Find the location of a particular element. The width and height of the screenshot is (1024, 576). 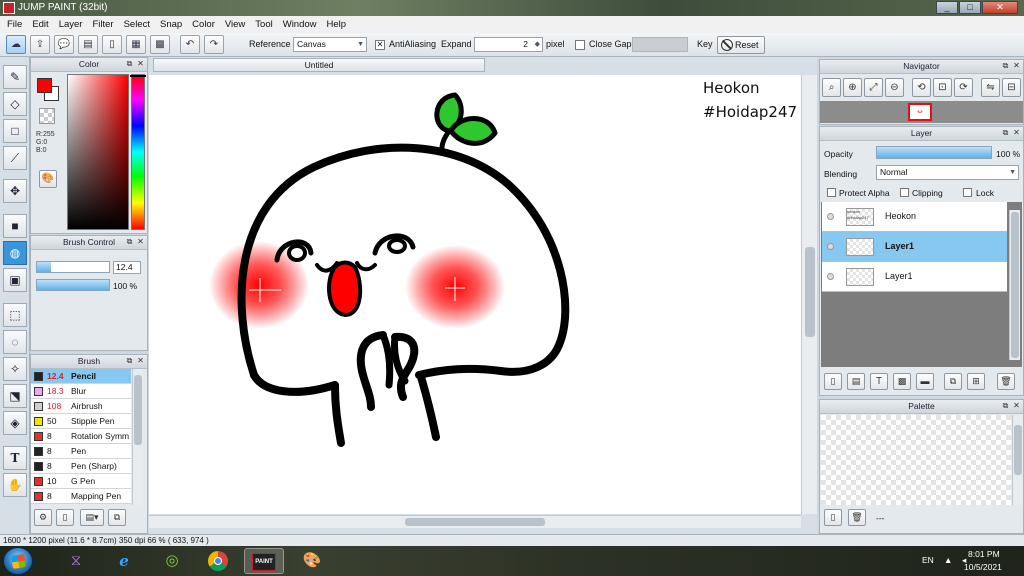

layer-row: heokon #Hoidap247 Heokon is located at coordinates (914, 217).